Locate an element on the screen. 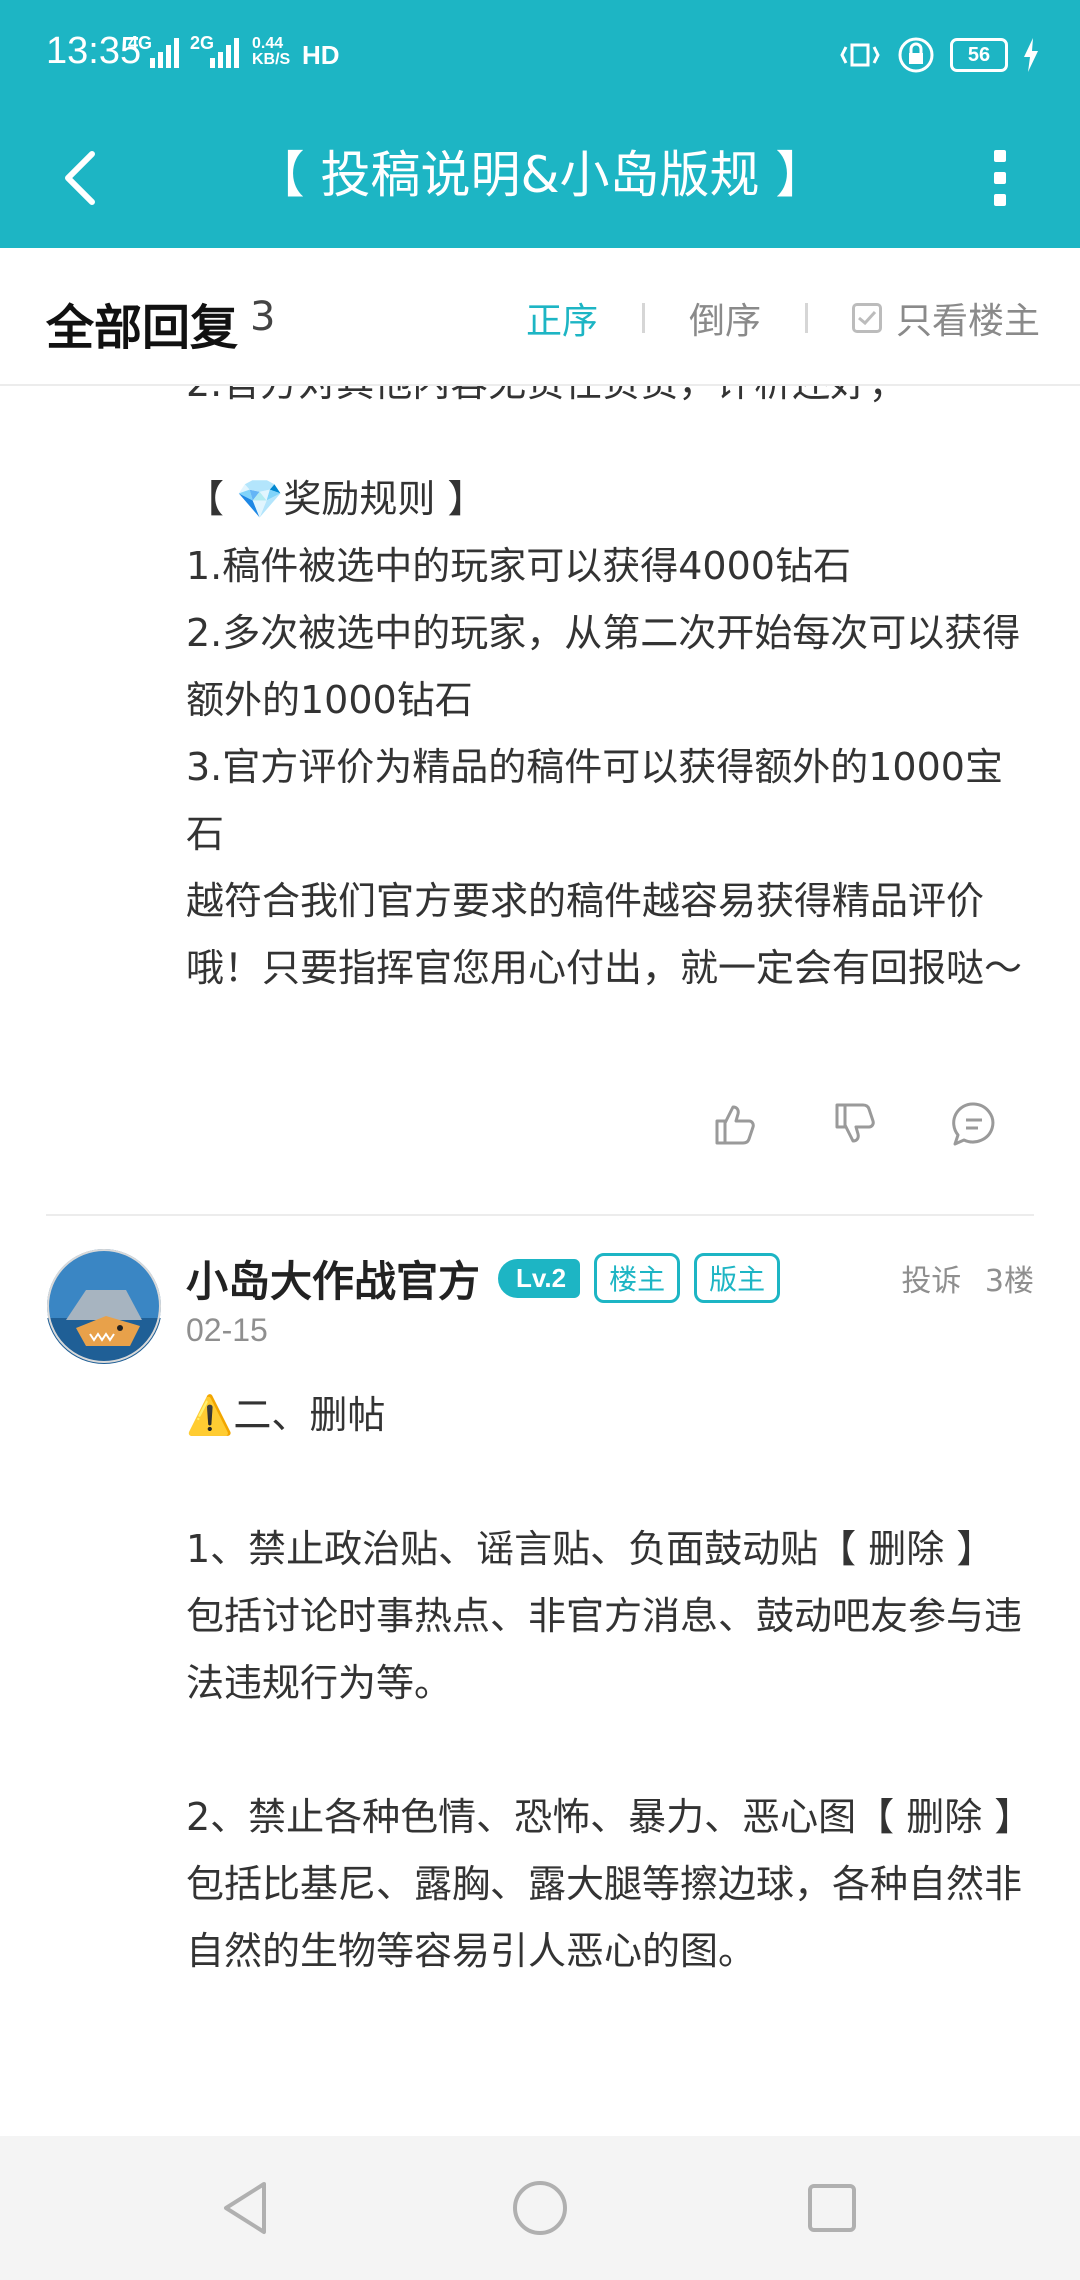  triangle-back-icon is located at coordinates (245, 2208).